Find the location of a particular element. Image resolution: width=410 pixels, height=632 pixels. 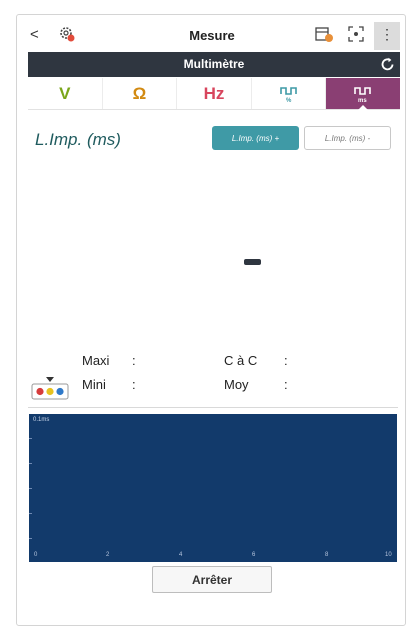

tab-pulse-width: ms is located at coordinates (363, 94).